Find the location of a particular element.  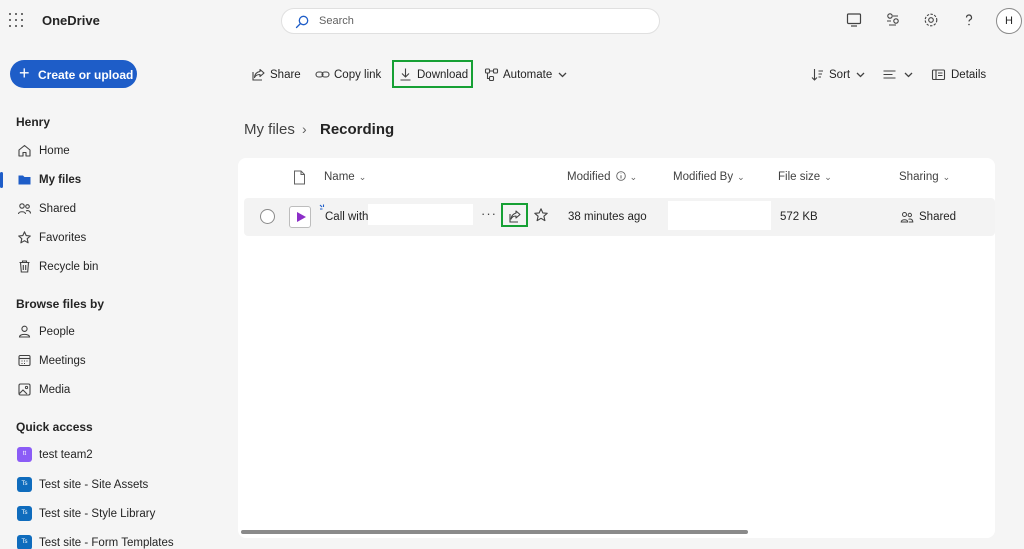

shared-people-icon is located at coordinates (907, 217).